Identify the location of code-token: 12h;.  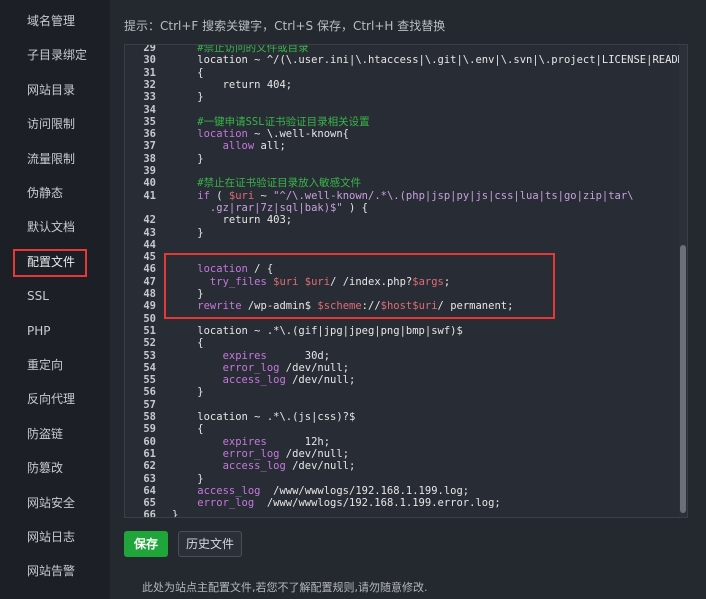
(298, 441).